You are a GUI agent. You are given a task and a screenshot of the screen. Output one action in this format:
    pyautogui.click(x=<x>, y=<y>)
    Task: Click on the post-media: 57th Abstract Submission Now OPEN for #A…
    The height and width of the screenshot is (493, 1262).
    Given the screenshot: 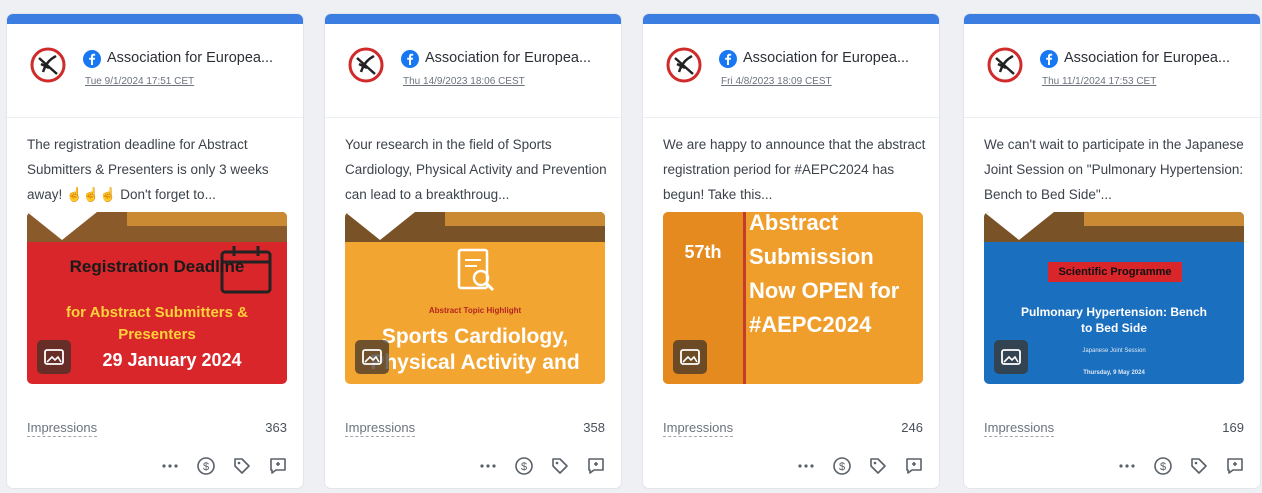 What is the action you would take?
    pyautogui.click(x=793, y=298)
    